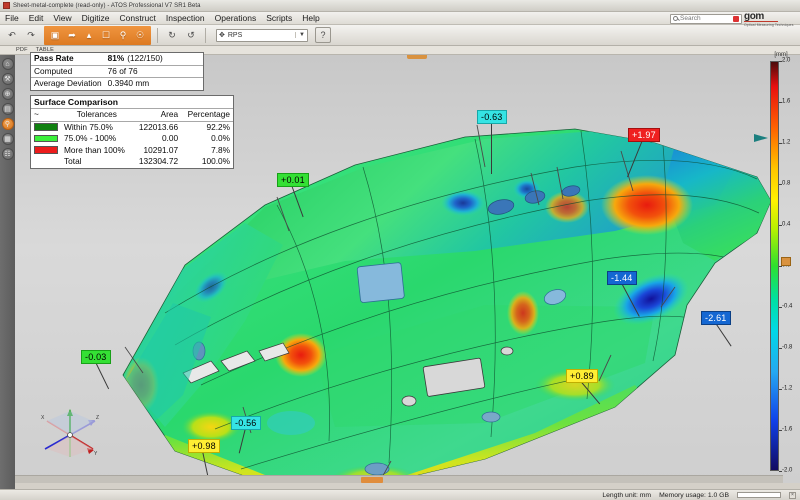 This screenshot has width=800, height=500. What do you see at coordinates (293, 180) in the screenshot?
I see `deviation-callout: +0.01` at bounding box center [293, 180].